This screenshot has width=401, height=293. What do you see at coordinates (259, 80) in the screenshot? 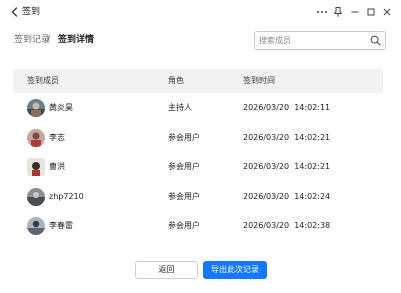
I see `header-time: 签到时间` at bounding box center [259, 80].